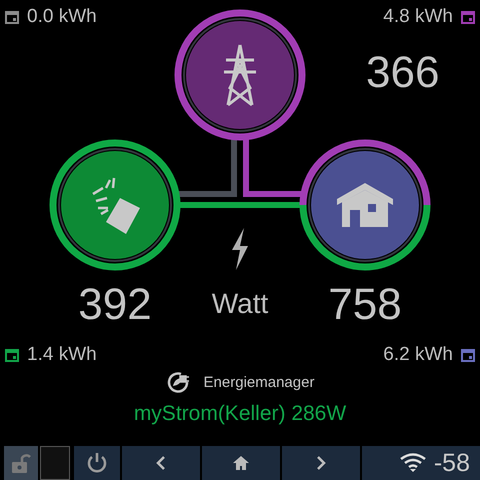  What do you see at coordinates (62, 17) in the screenshot?
I see `energy-total: 0.0 kWh` at bounding box center [62, 17].